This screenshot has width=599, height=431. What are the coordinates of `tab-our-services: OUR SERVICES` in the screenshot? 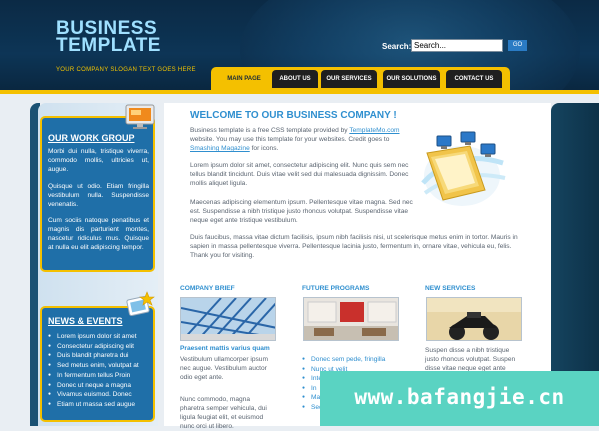 It's located at (349, 79).